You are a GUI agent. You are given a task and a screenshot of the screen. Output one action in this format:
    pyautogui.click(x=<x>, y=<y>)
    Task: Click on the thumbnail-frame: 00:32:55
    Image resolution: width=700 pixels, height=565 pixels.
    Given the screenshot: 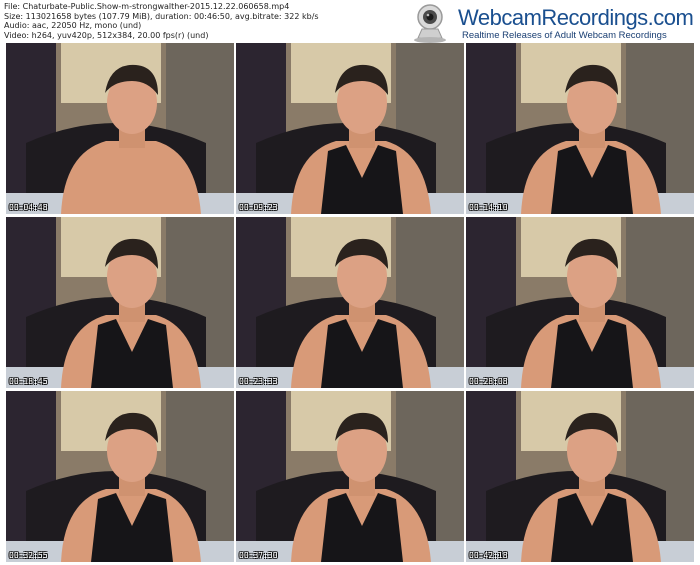 What is the action you would take?
    pyautogui.click(x=120, y=476)
    